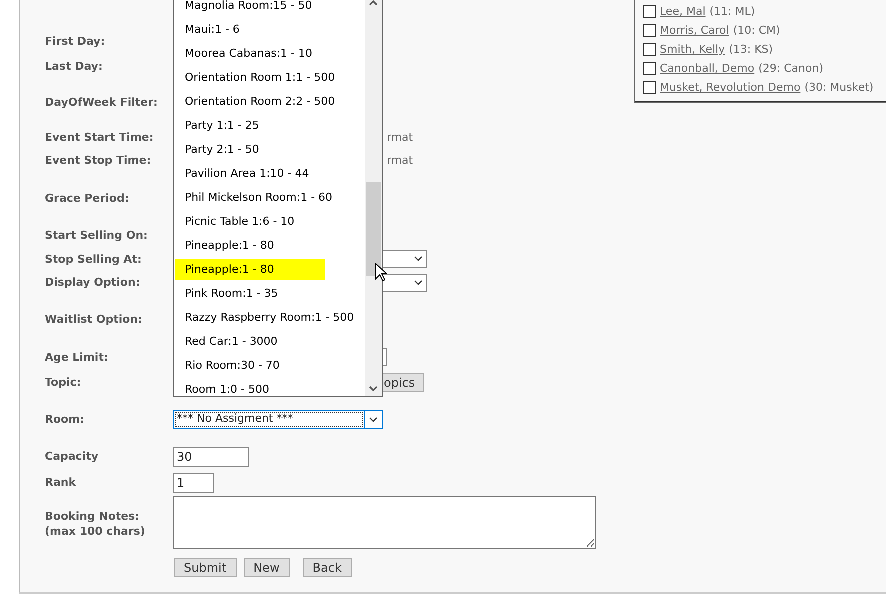 This screenshot has height=603, width=886. Describe the element at coordinates (93, 282) in the screenshot. I see `field-label: Display Option:` at that location.